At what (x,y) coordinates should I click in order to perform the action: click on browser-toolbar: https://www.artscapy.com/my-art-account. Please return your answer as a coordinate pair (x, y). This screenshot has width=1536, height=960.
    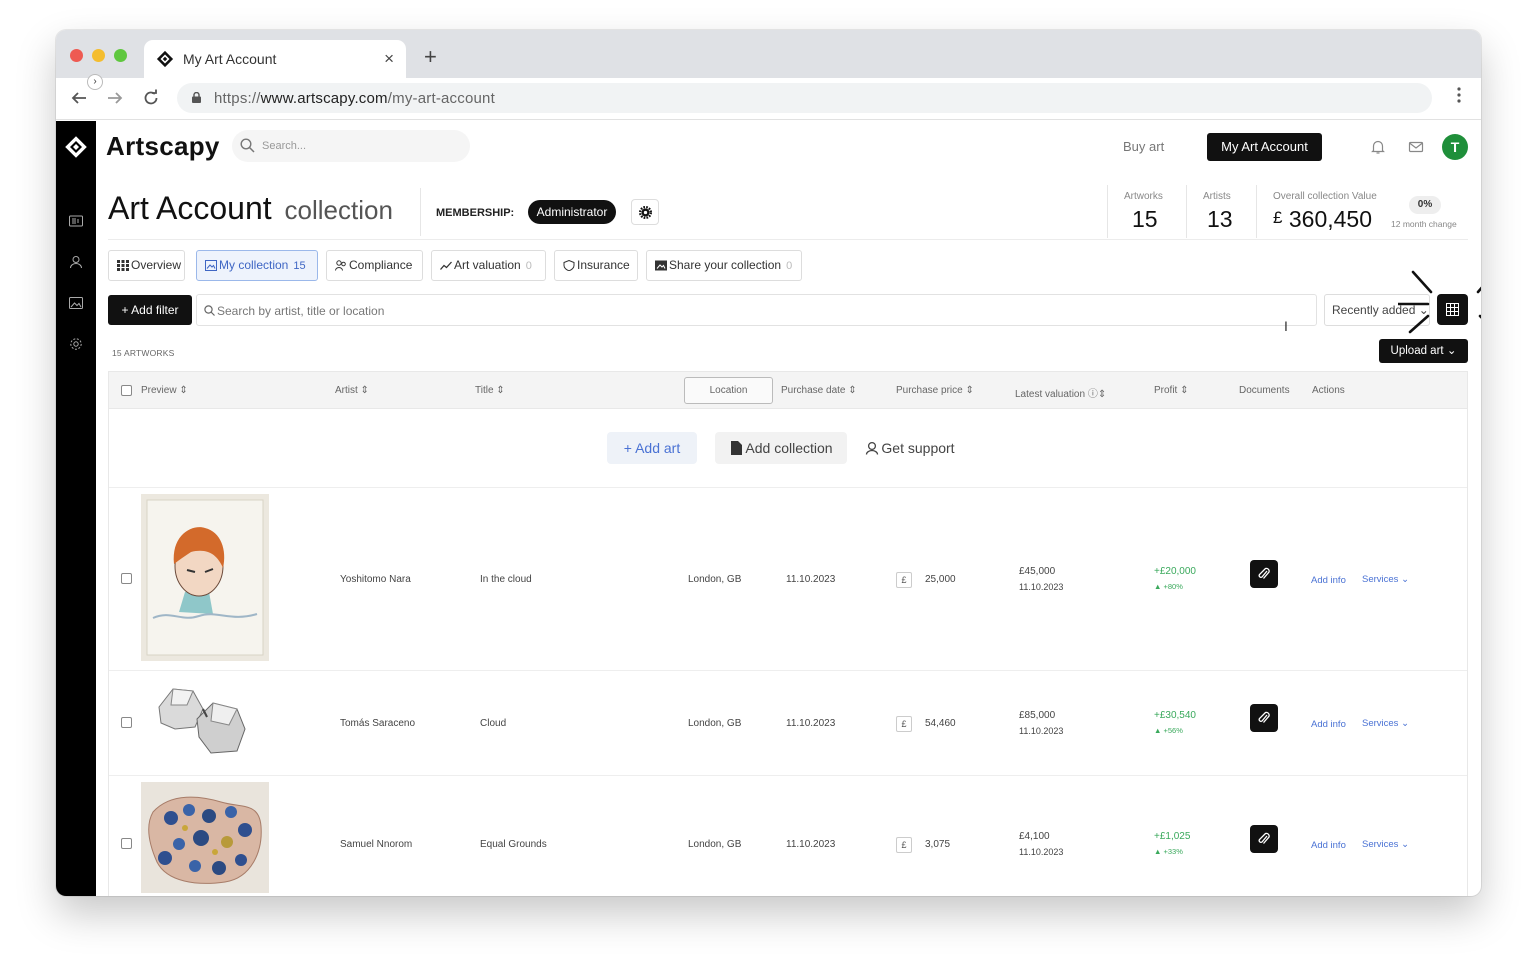
    Looking at the image, I should click on (768, 99).